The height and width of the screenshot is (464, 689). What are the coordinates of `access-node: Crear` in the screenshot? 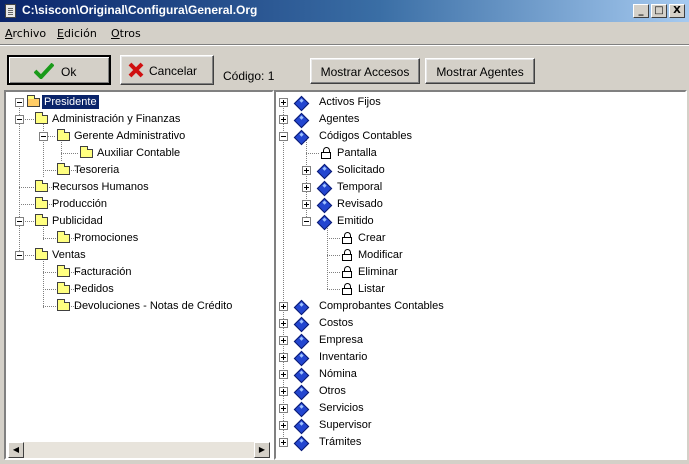 It's located at (372, 238).